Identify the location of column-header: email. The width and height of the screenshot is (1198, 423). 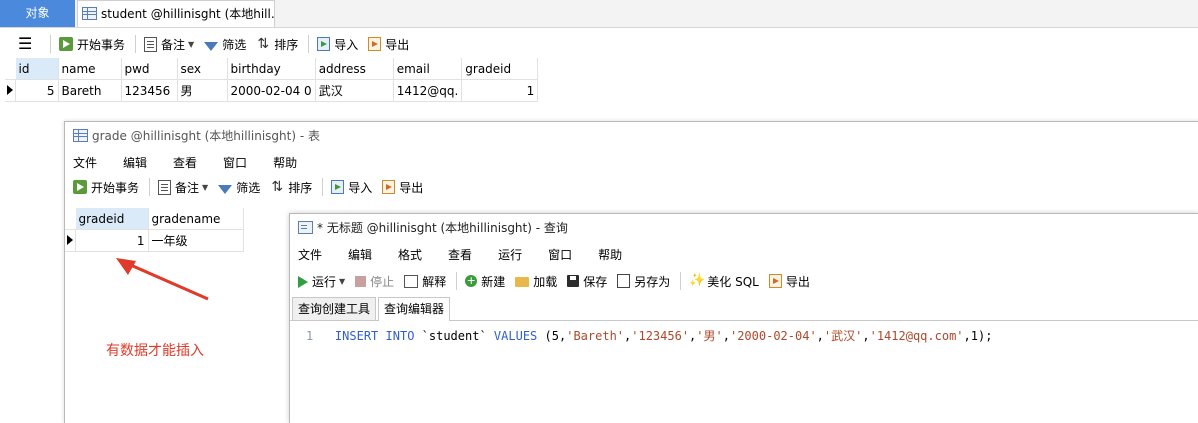
(428, 69).